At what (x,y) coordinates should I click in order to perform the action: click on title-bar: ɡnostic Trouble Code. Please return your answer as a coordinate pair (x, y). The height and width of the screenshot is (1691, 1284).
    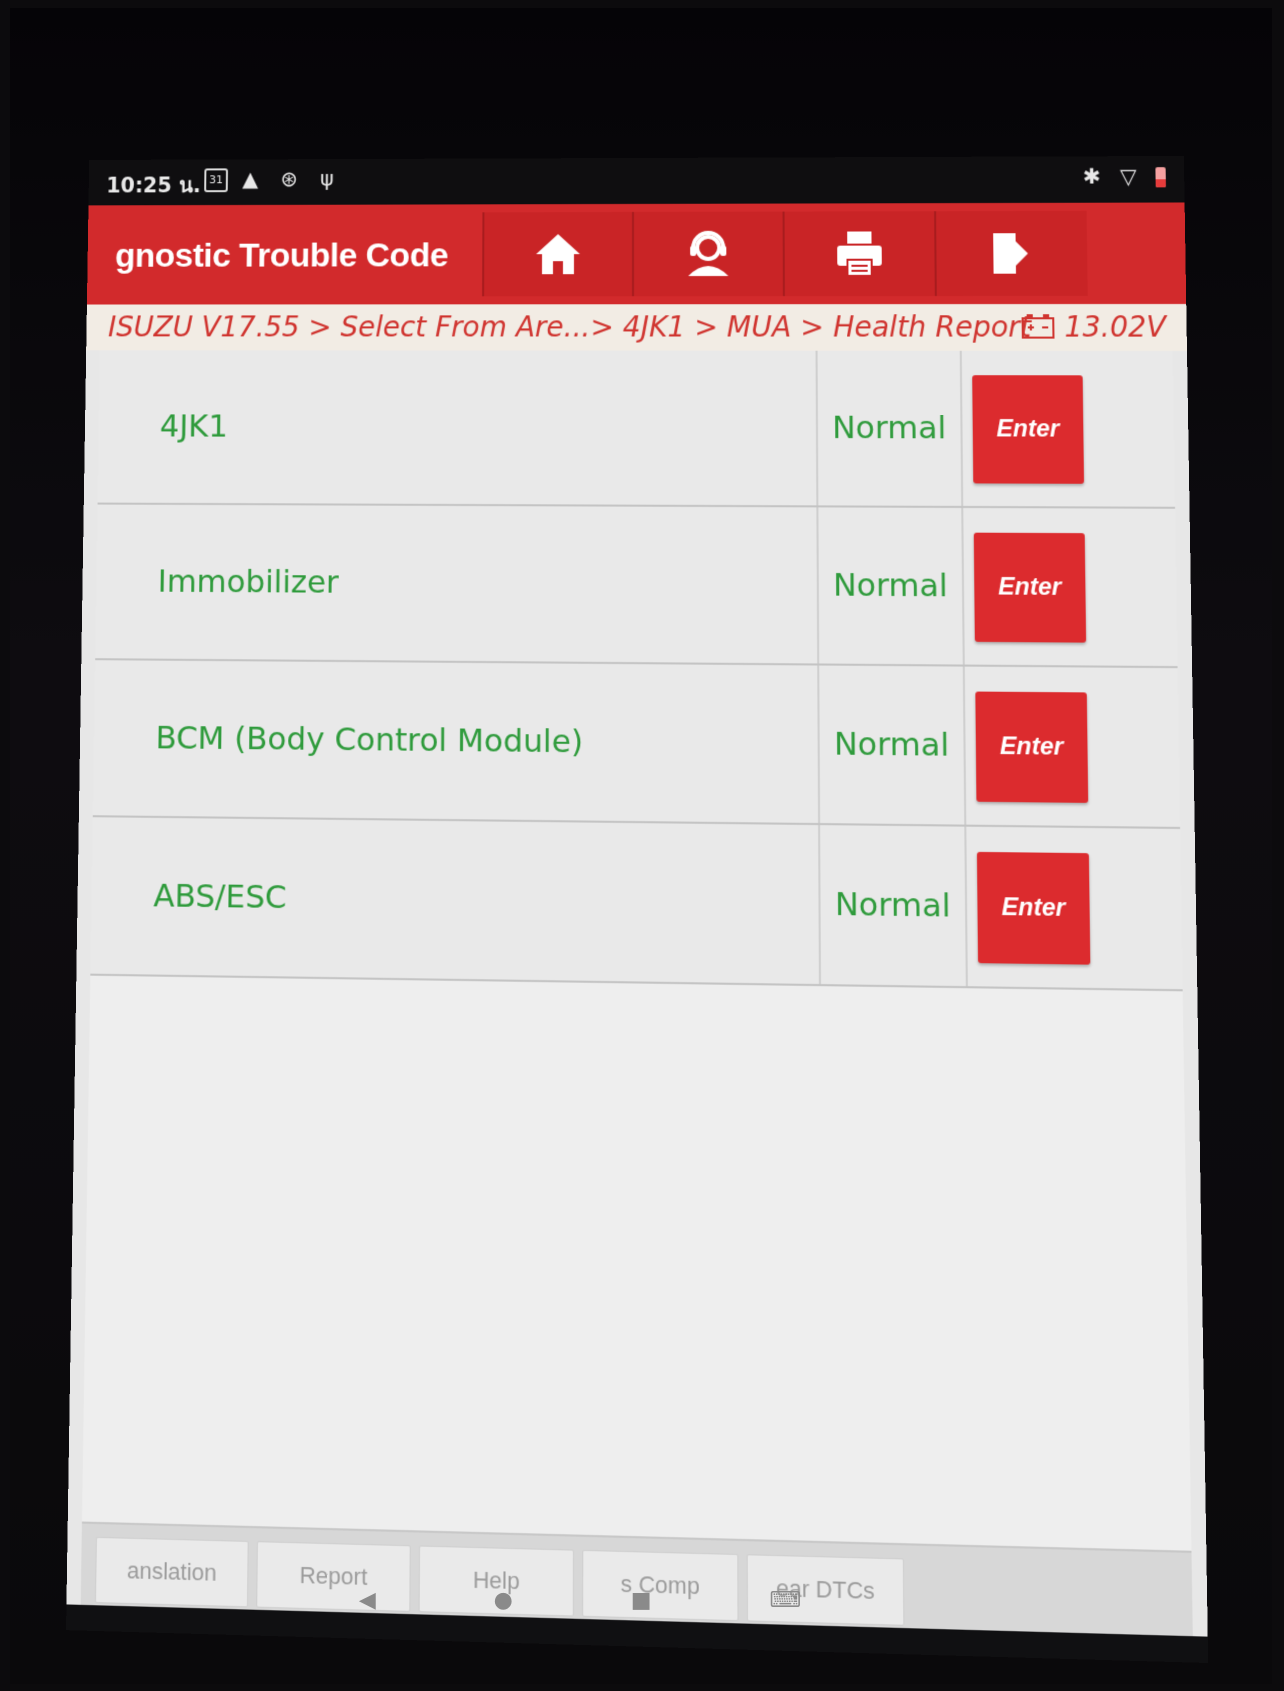
    Looking at the image, I should click on (636, 253).